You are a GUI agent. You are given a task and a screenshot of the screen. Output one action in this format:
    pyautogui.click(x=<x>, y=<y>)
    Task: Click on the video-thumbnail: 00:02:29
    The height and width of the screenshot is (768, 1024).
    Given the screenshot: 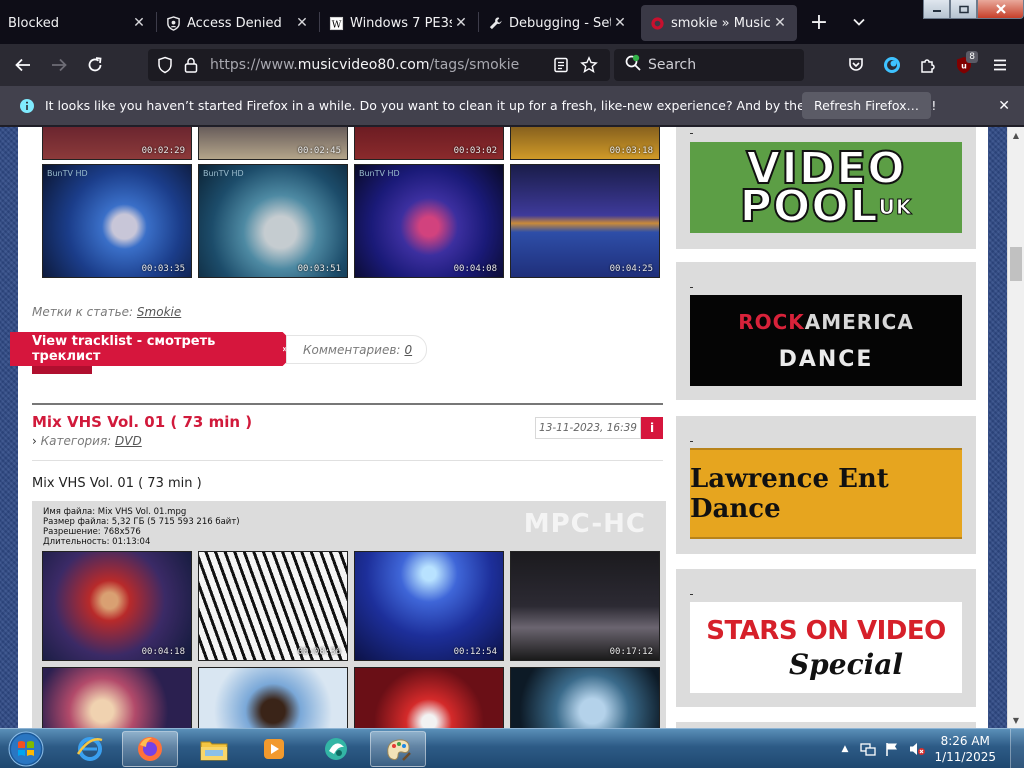 What is the action you would take?
    pyautogui.click(x=117, y=143)
    